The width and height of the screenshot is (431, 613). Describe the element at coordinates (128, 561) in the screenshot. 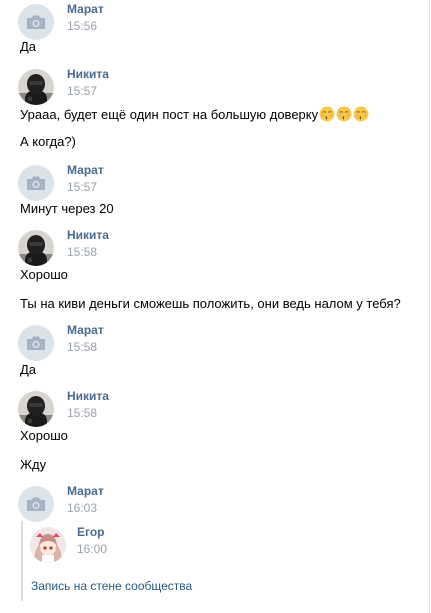

I see `forwarded-message: Егор 16:00 Запись на стене сообщества` at that location.